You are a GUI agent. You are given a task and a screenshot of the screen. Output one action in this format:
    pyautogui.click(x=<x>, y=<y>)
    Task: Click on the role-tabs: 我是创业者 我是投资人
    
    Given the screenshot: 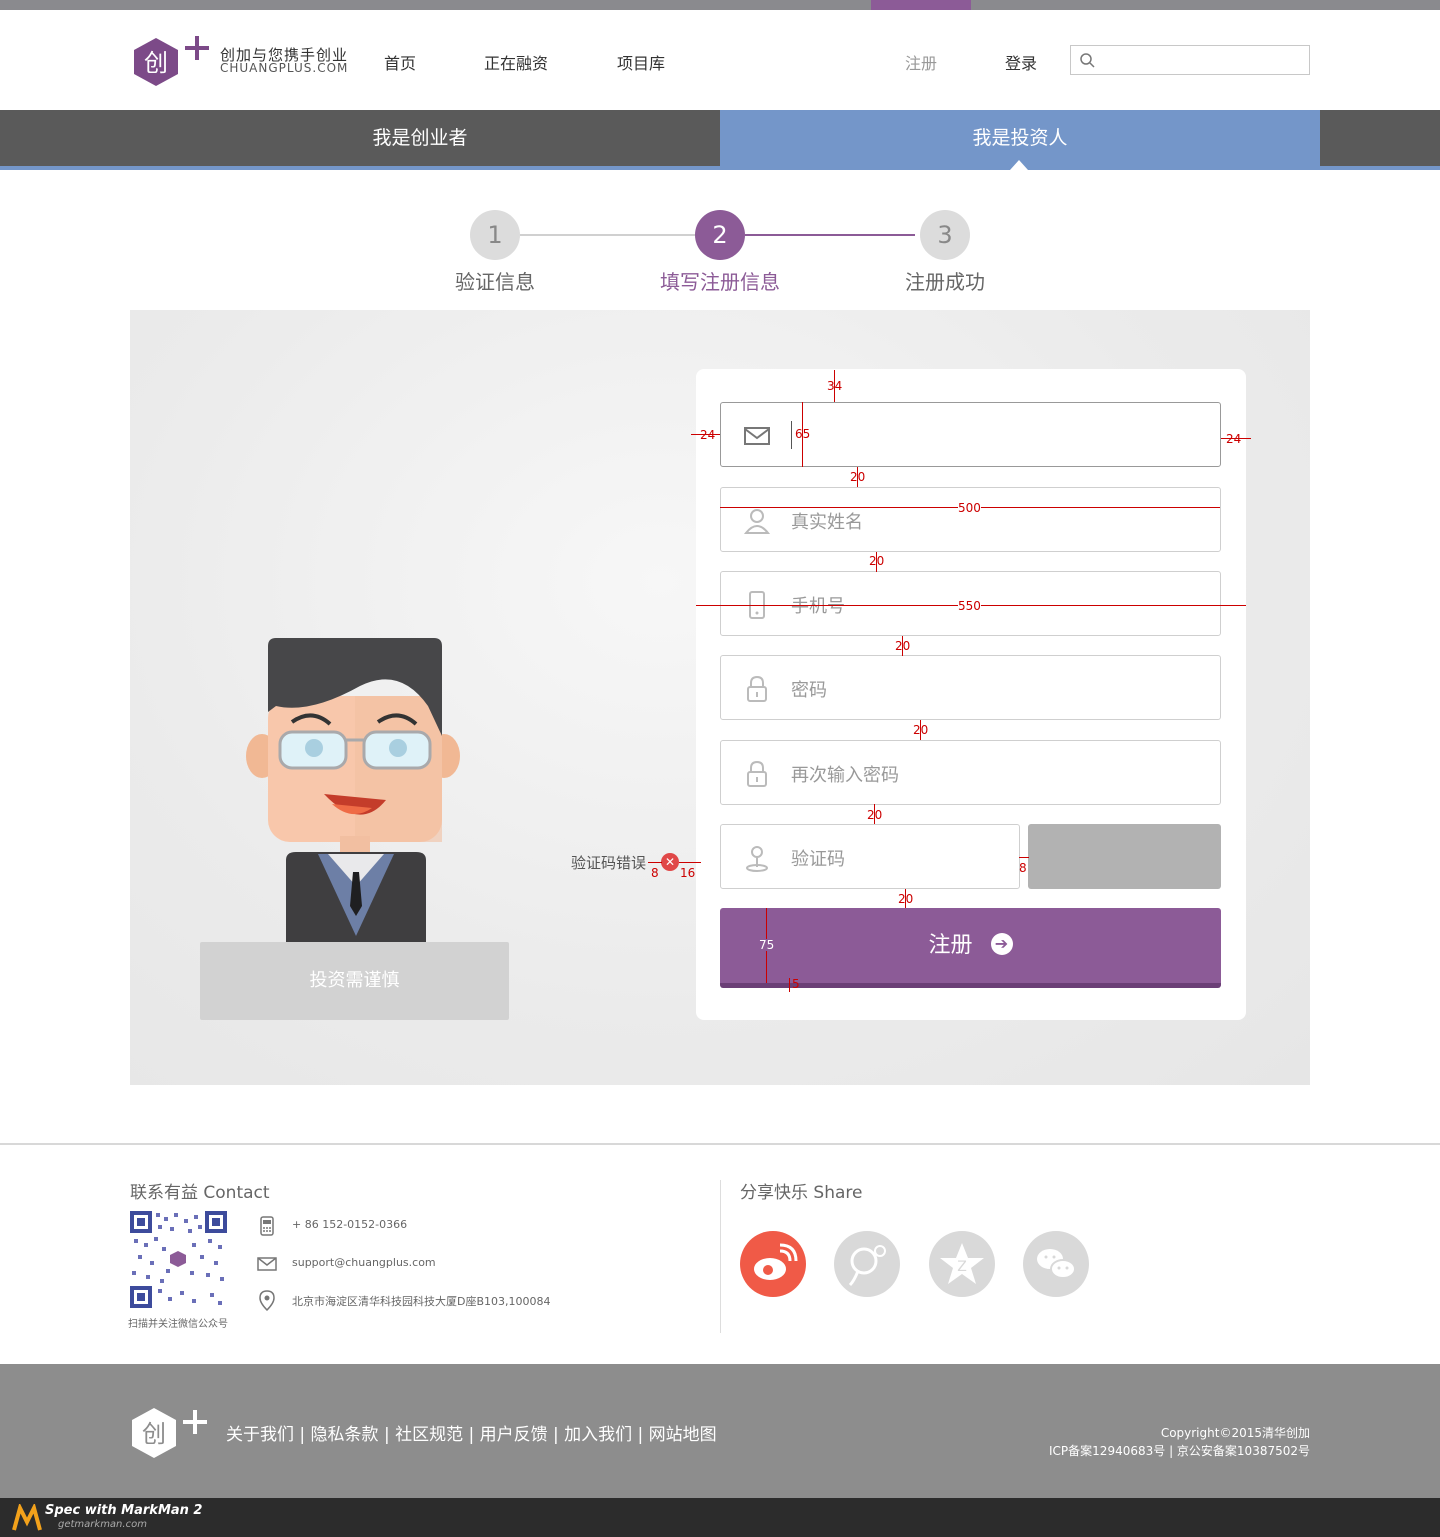 What is the action you would take?
    pyautogui.click(x=720, y=140)
    